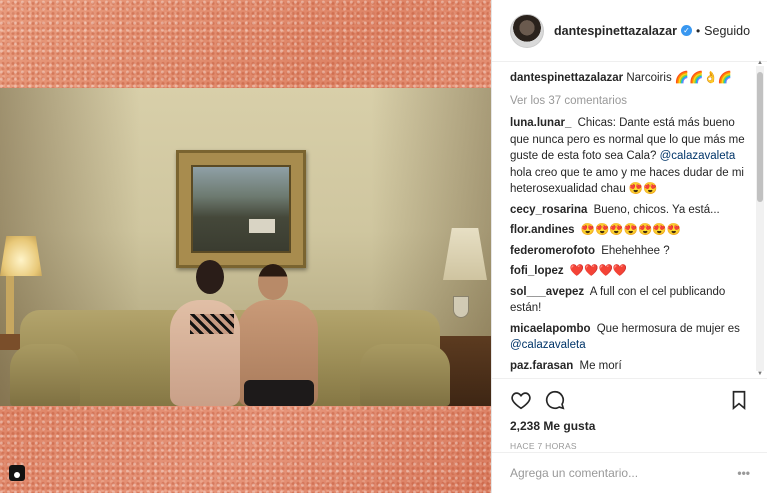 The width and height of the screenshot is (767, 493). What do you see at coordinates (679, 78) in the screenshot?
I see `caption-text: Narcoiris 🌈🌈👌🌈` at bounding box center [679, 78].